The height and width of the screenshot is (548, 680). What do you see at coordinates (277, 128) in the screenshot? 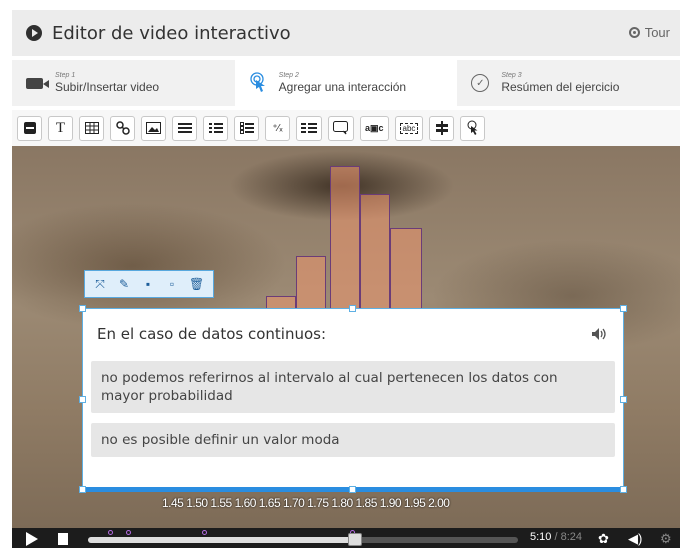
I see `fill-blanks-button: ⁺⁄ₓ` at bounding box center [277, 128].